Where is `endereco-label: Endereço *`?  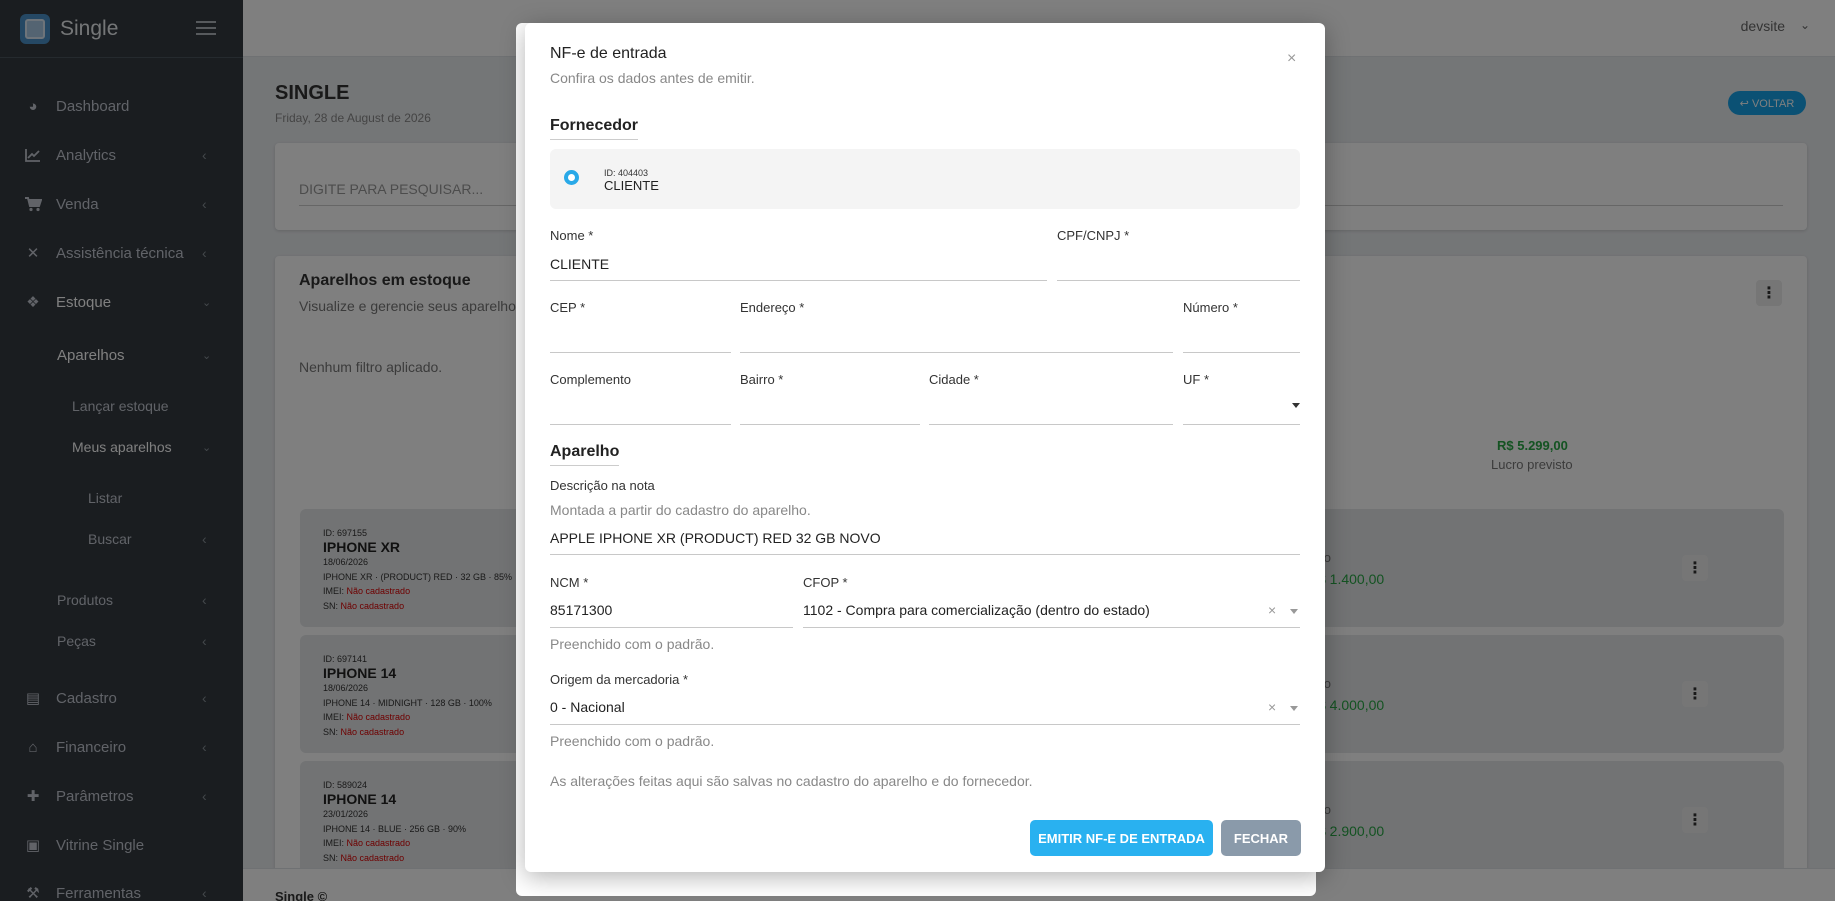 endereco-label: Endereço * is located at coordinates (772, 307).